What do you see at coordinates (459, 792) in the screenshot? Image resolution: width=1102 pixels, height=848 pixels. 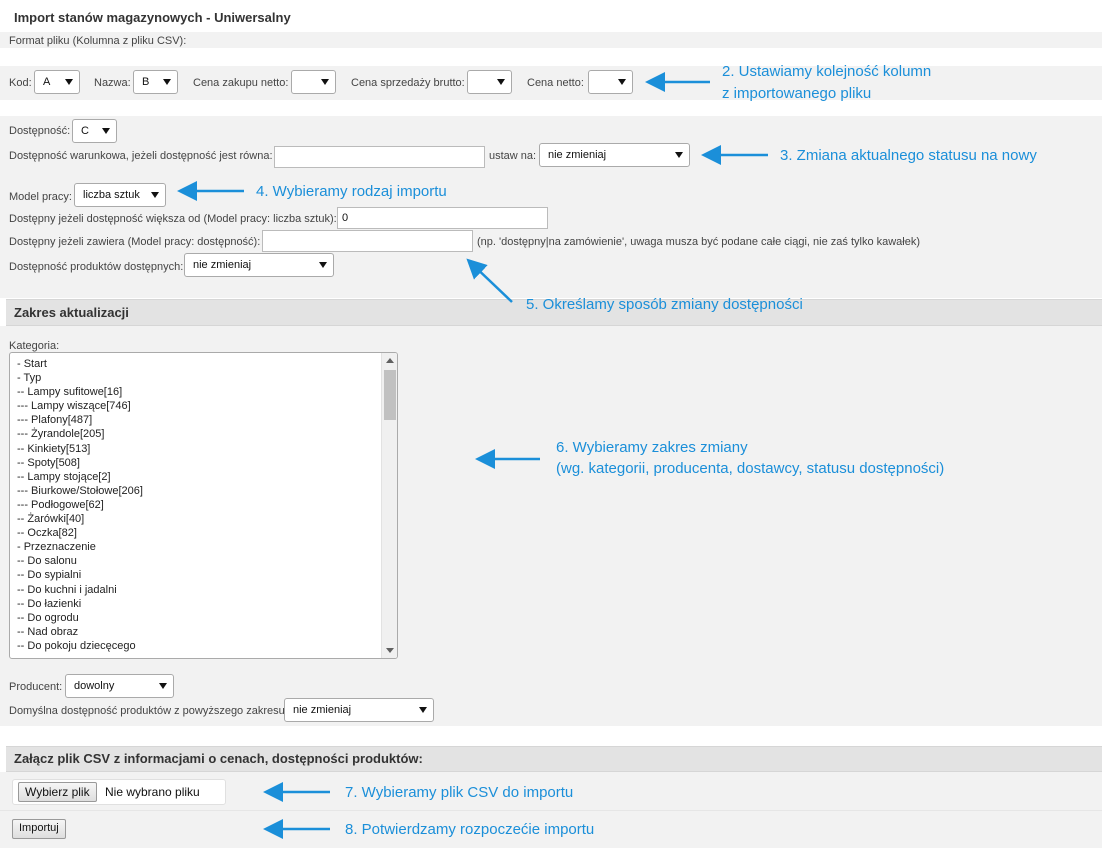 I see `annotation-7: 7. Wybieramy plik CSV do importu` at bounding box center [459, 792].